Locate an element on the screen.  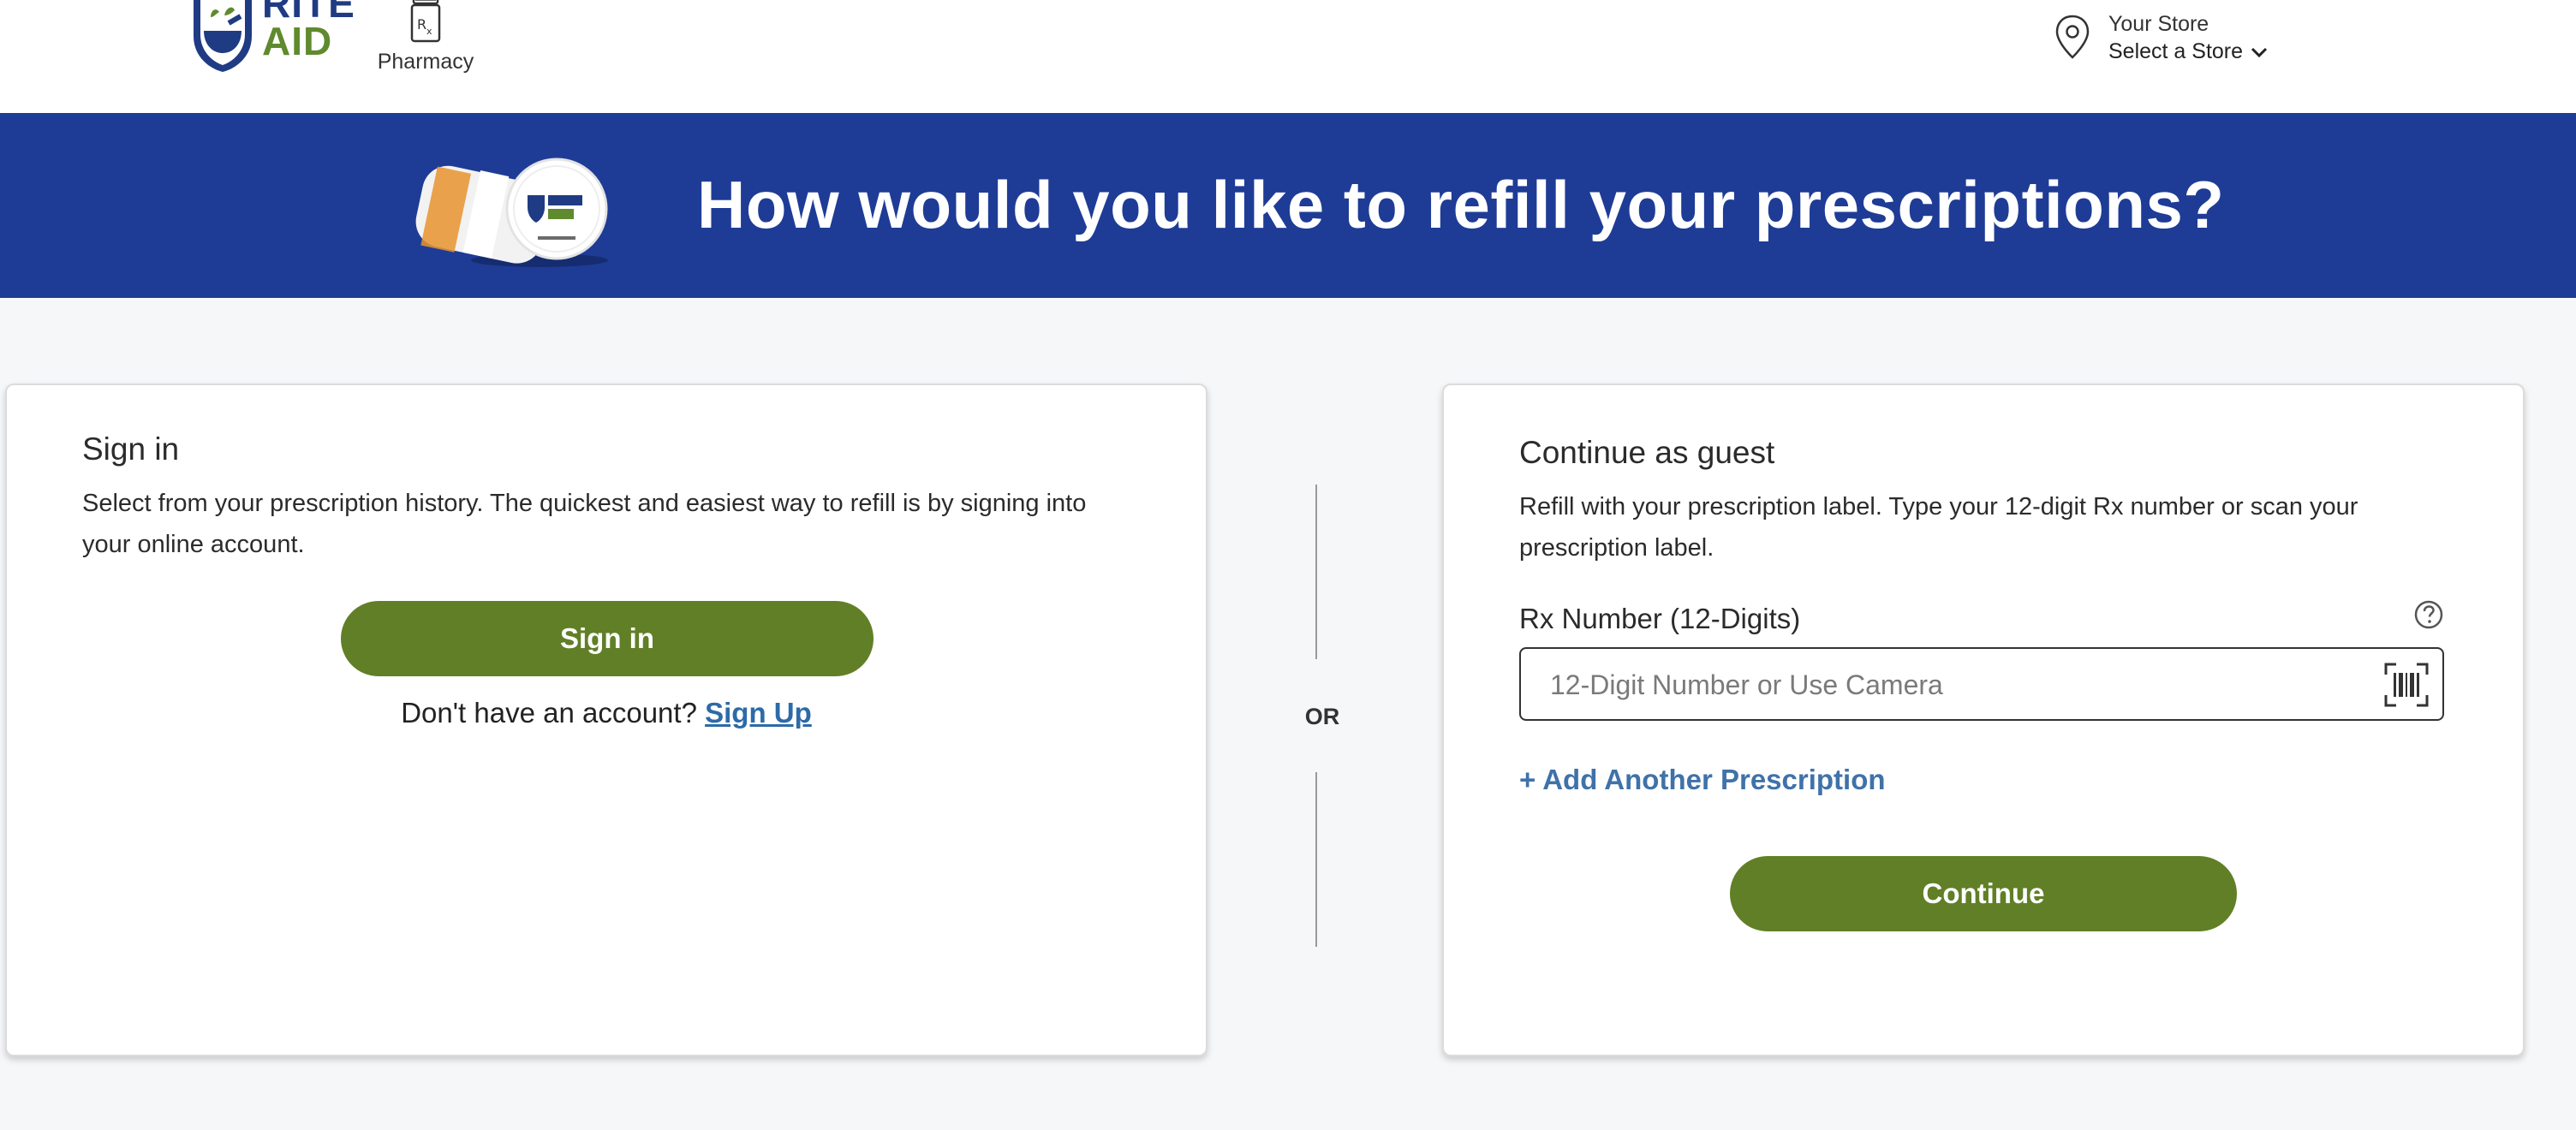
svg-text: x is located at coordinates (429, 32).